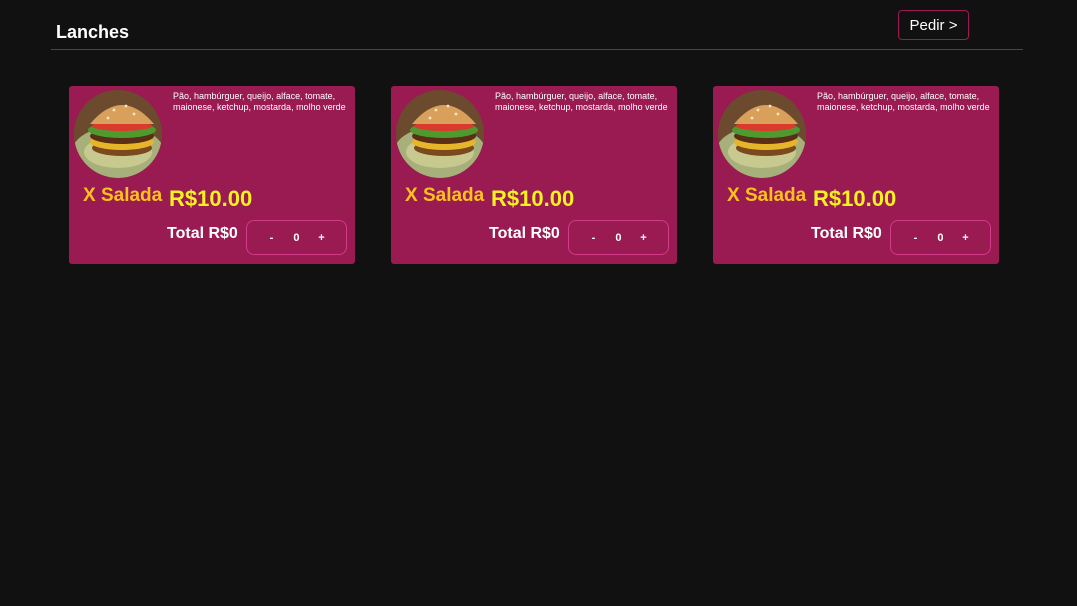 Image resolution: width=1077 pixels, height=606 pixels. What do you see at coordinates (933, 25) in the screenshot?
I see `order-button: Pedir >` at bounding box center [933, 25].